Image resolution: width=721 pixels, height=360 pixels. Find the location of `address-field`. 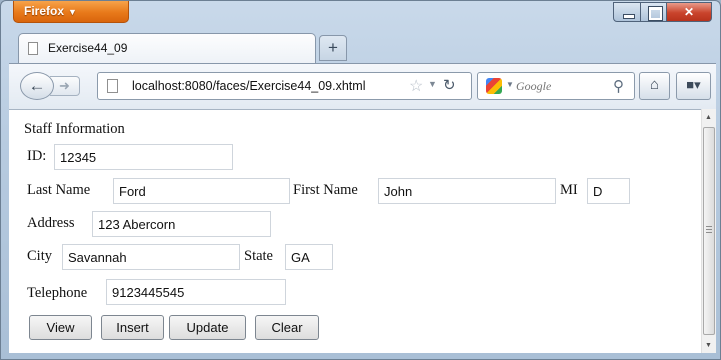

address-field is located at coordinates (181, 224).